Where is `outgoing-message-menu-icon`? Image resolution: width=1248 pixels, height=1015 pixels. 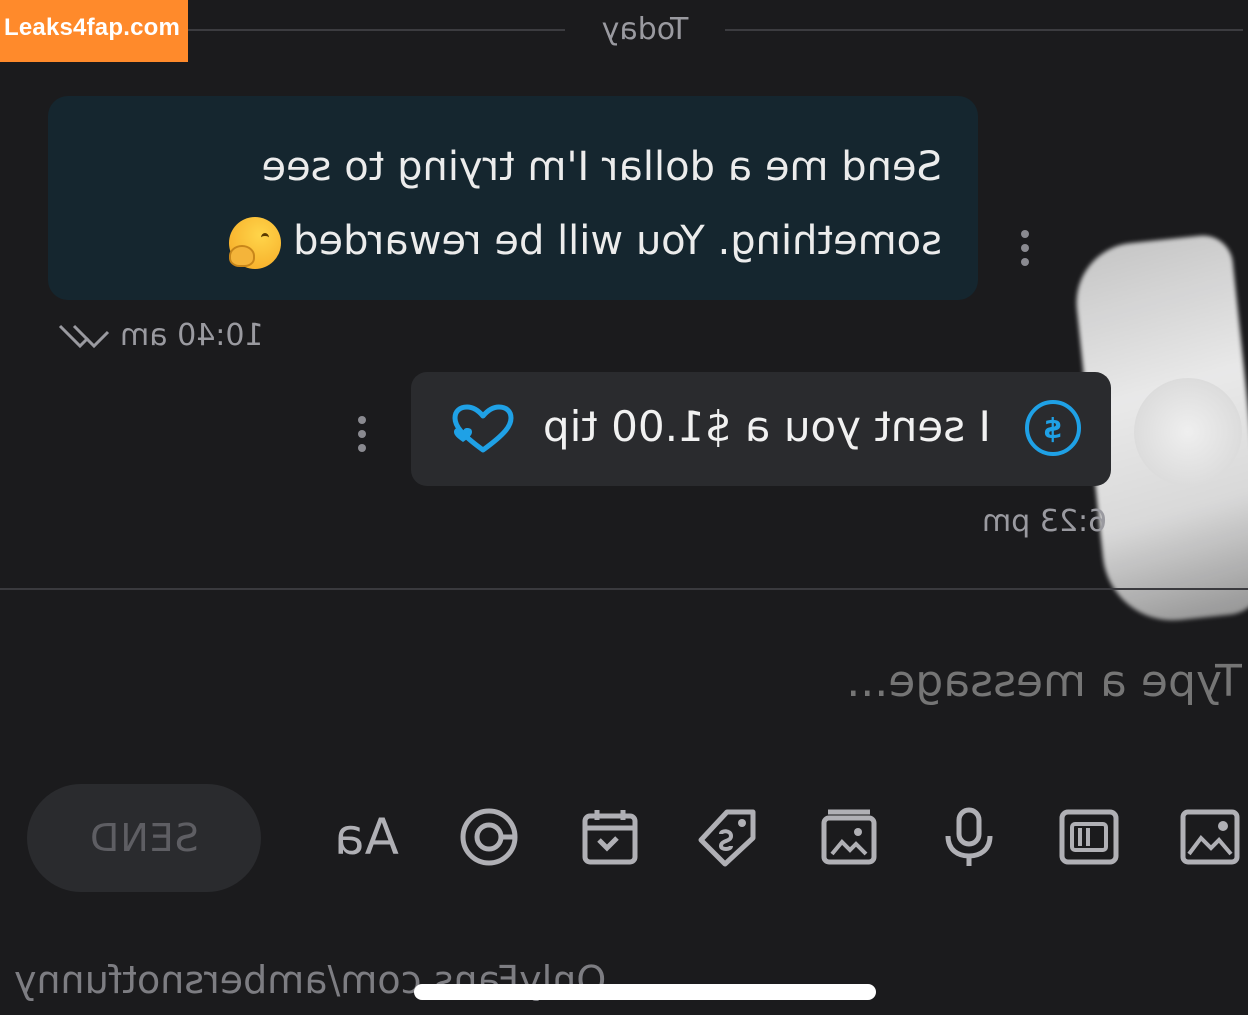 outgoing-message-menu-icon is located at coordinates (363, 434).